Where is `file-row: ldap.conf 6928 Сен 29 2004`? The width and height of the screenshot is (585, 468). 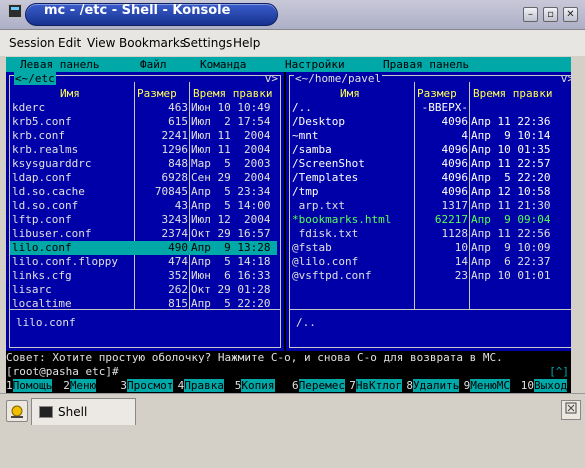 file-row: ldap.conf 6928 Сен 29 2004 is located at coordinates (143, 178).